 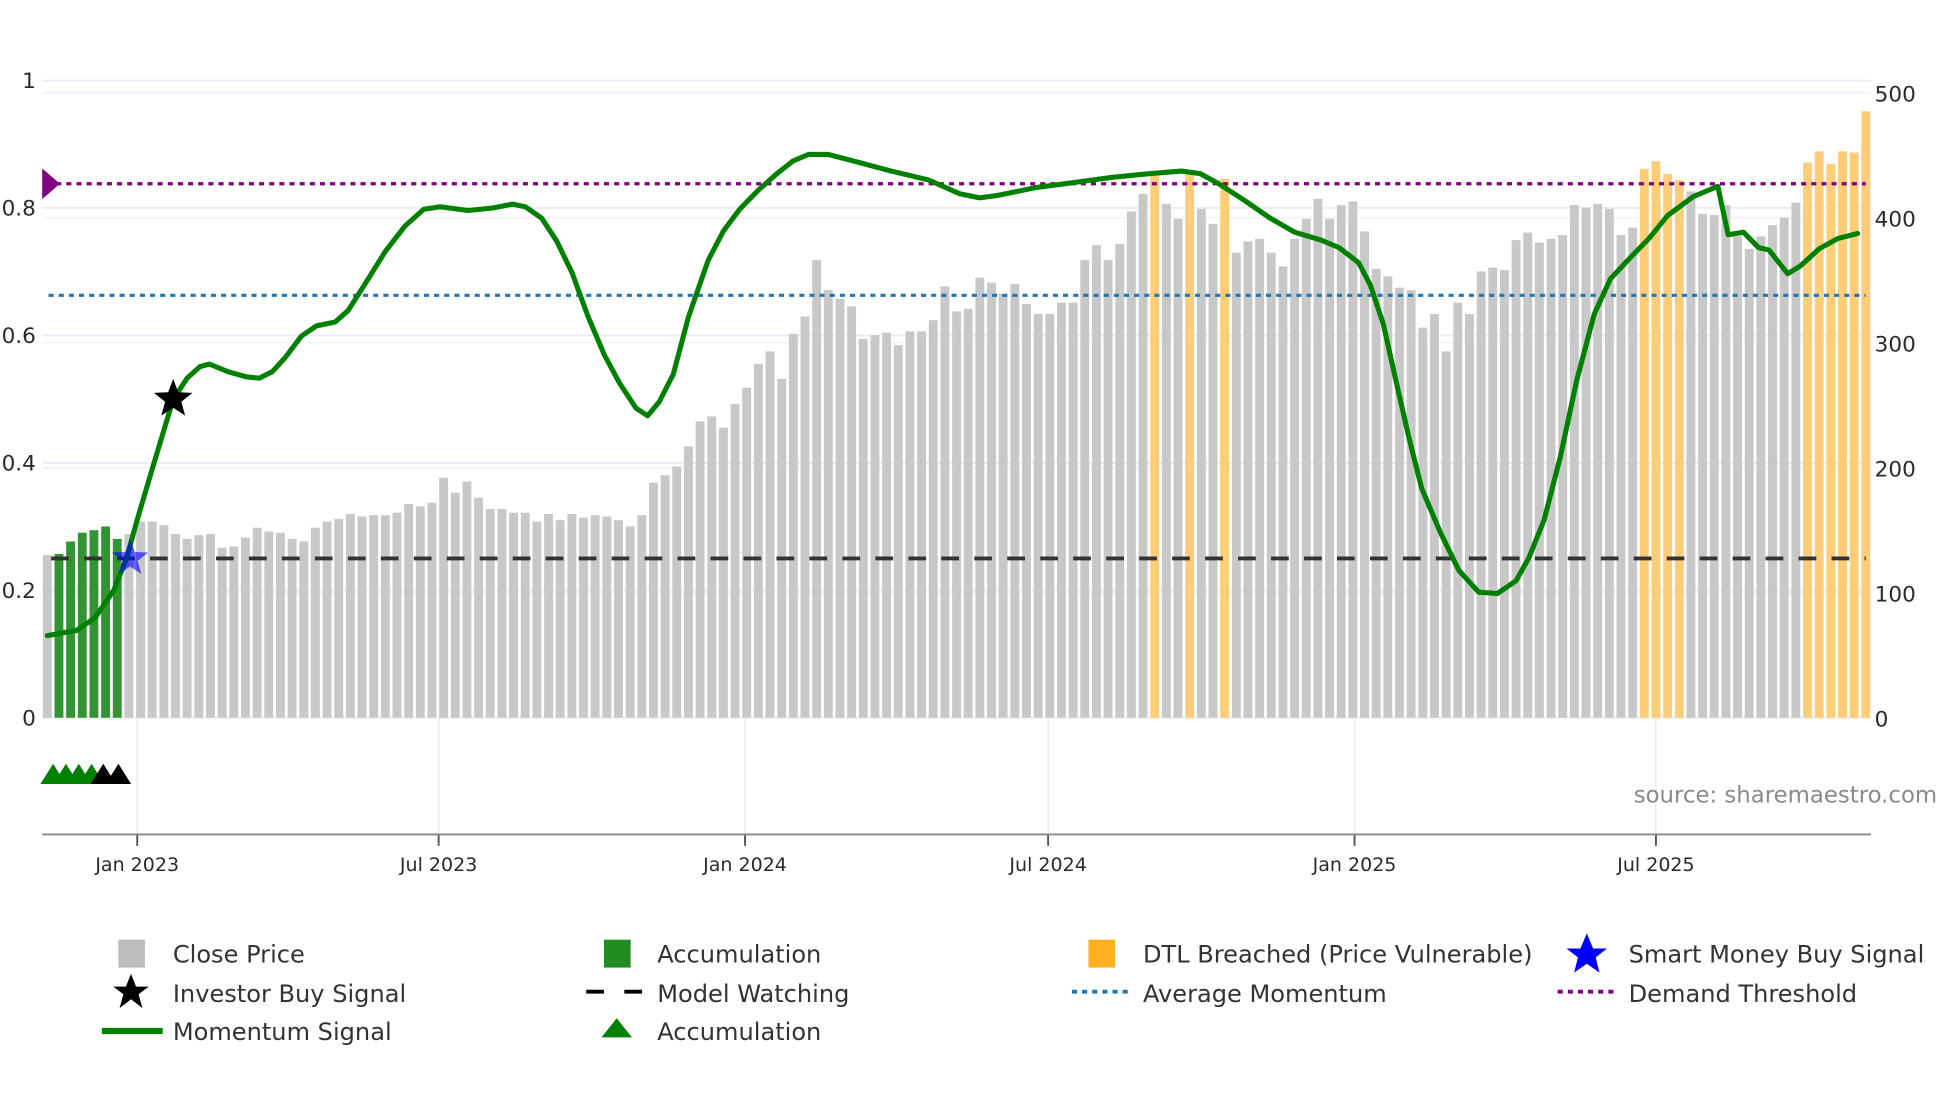 I want to click on legend-label: Average Momentum, so click(x=1265, y=994).